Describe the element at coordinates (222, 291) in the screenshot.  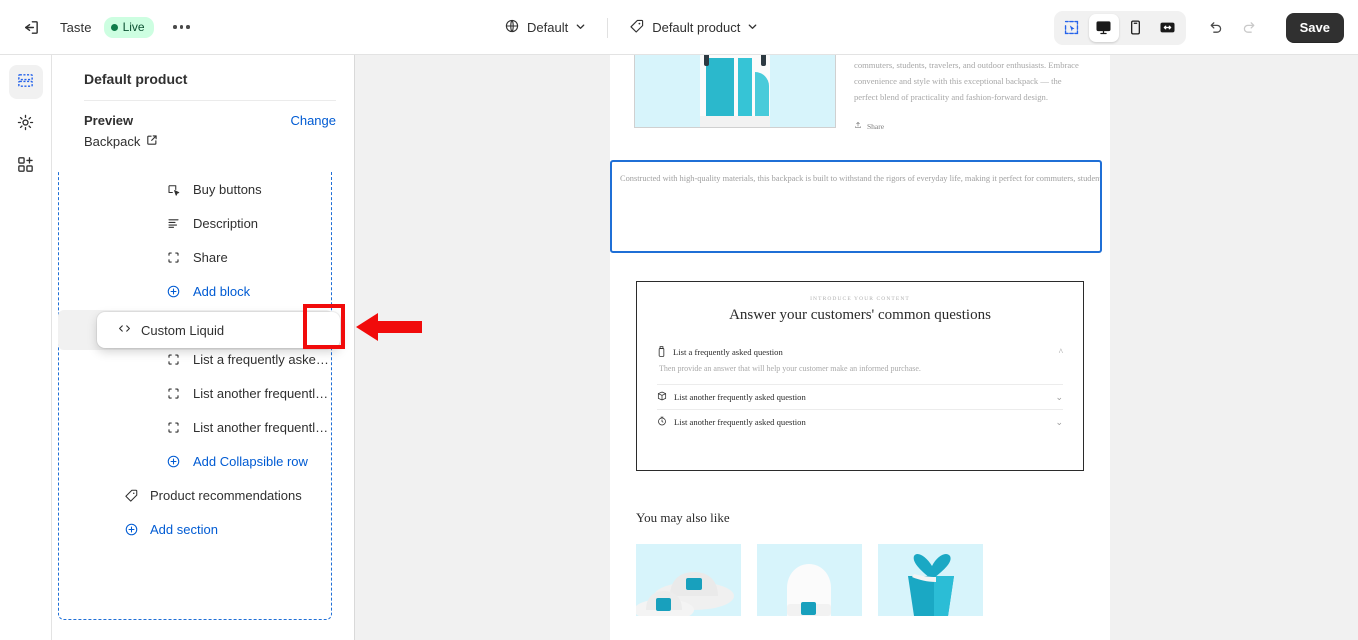
I see `sidebar-item-label: Add block` at that location.